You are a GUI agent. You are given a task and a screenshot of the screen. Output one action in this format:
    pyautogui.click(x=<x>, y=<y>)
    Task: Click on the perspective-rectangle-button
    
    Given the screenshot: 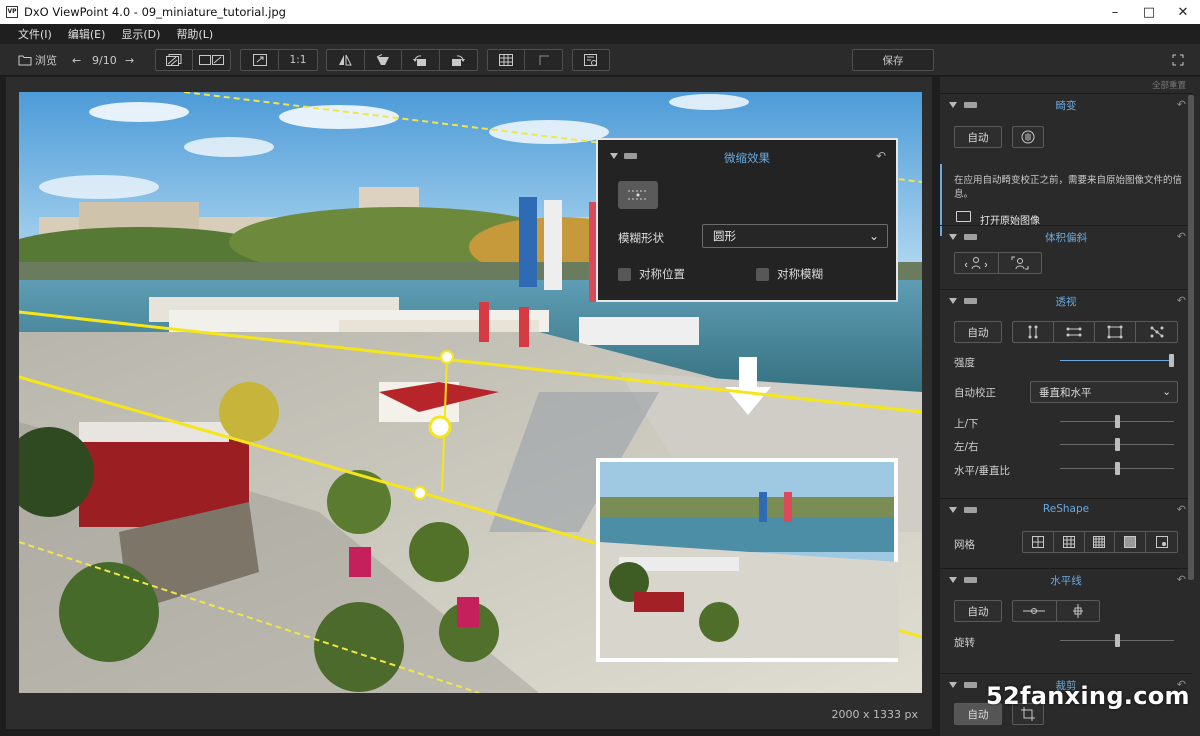 What is the action you would take?
    pyautogui.click(x=1115, y=332)
    